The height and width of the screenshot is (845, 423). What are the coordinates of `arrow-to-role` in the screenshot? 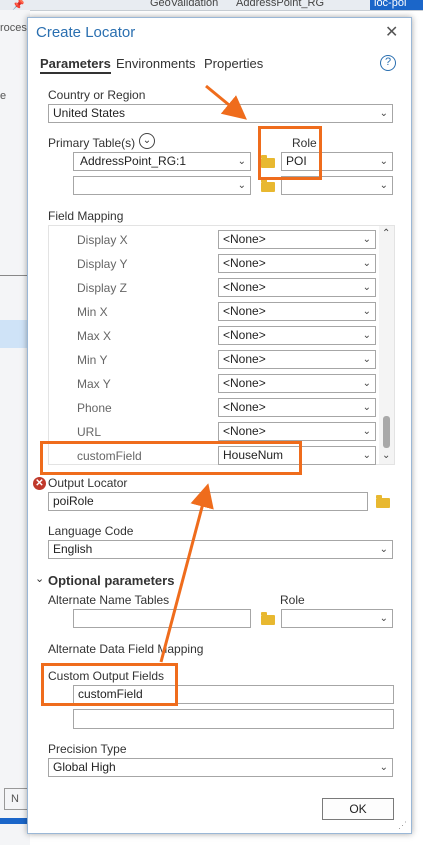 It's located at (226, 102).